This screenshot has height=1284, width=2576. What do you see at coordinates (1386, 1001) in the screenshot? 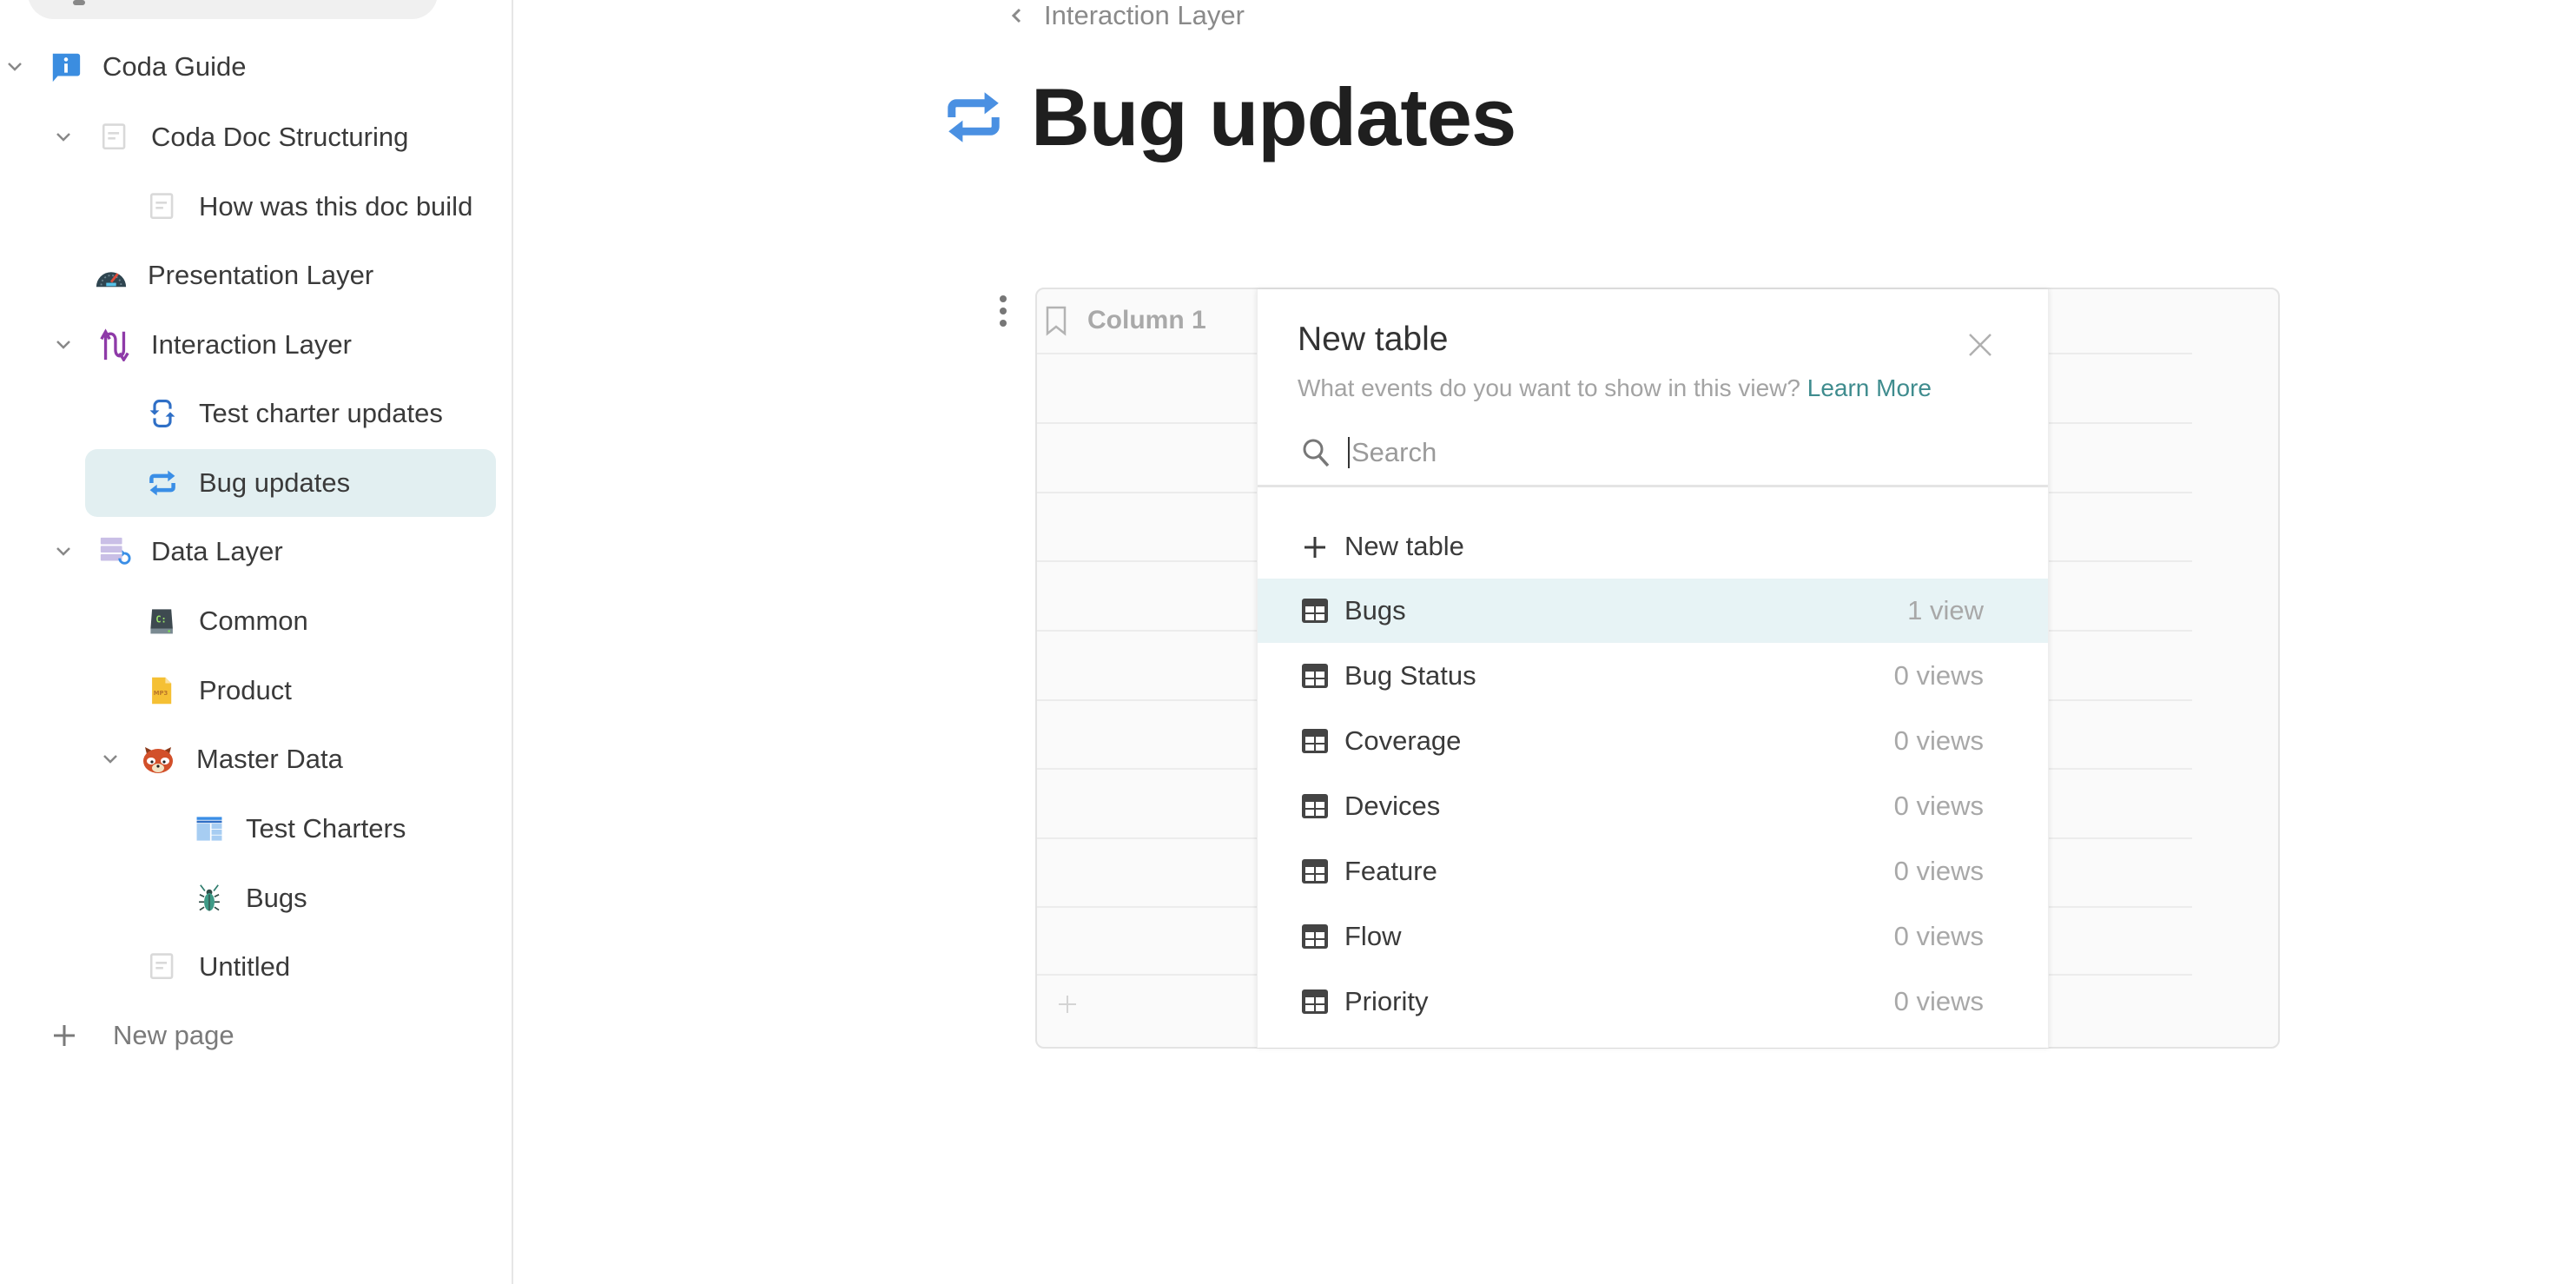
I see `option-label: Priority` at bounding box center [1386, 1001].